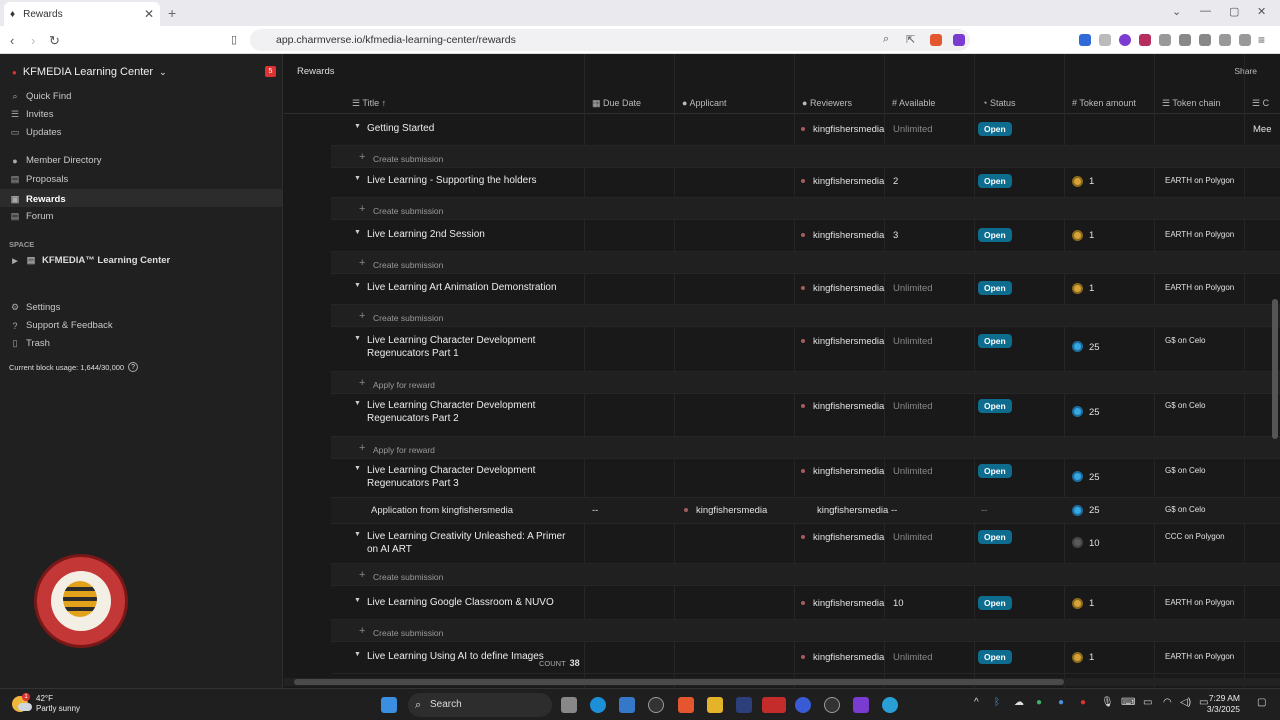  What do you see at coordinates (861, 705) in the screenshot?
I see `clipchamp-icon` at bounding box center [861, 705].